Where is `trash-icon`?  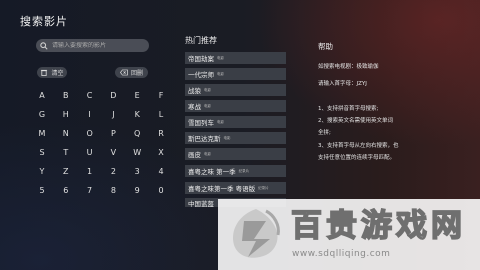
trash-icon is located at coordinates (44, 72).